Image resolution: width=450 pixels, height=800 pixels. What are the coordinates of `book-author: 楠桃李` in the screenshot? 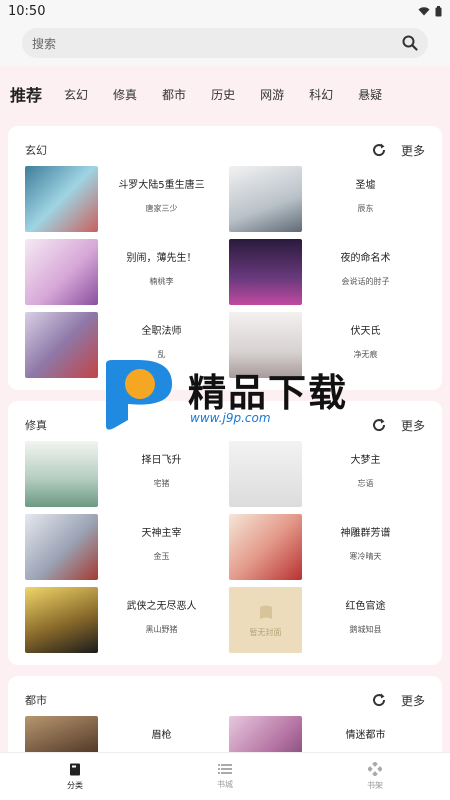 It's located at (161, 281).